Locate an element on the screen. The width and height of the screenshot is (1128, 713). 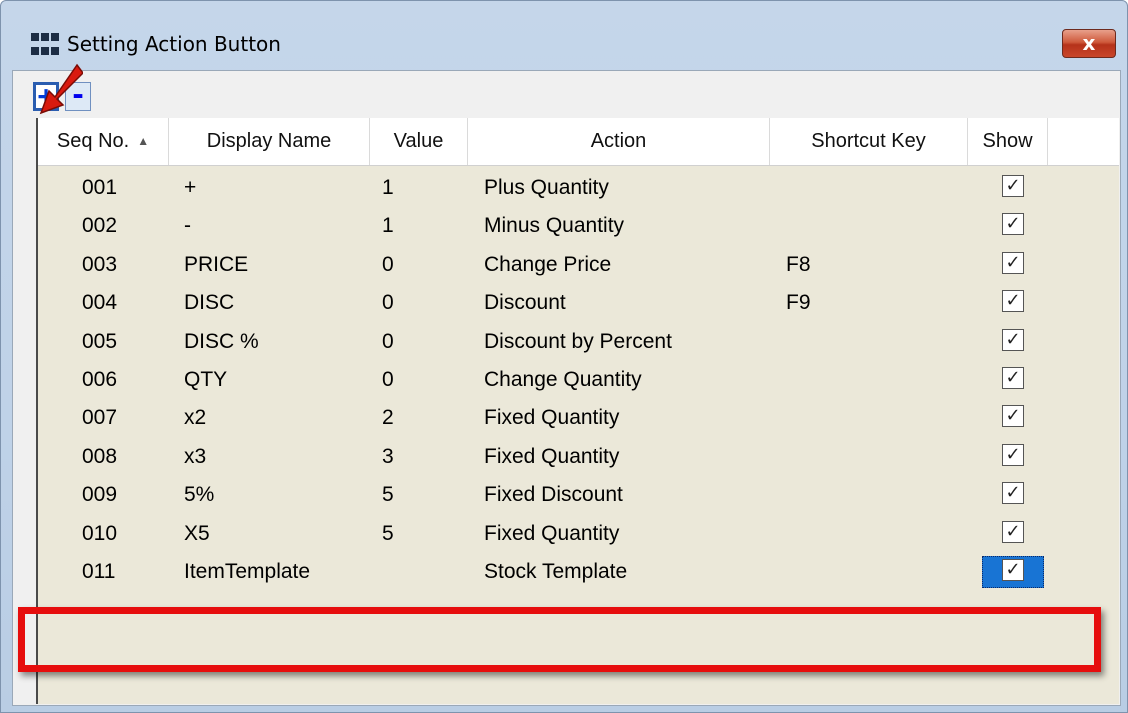
column-header-show: Show is located at coordinates (1008, 141).